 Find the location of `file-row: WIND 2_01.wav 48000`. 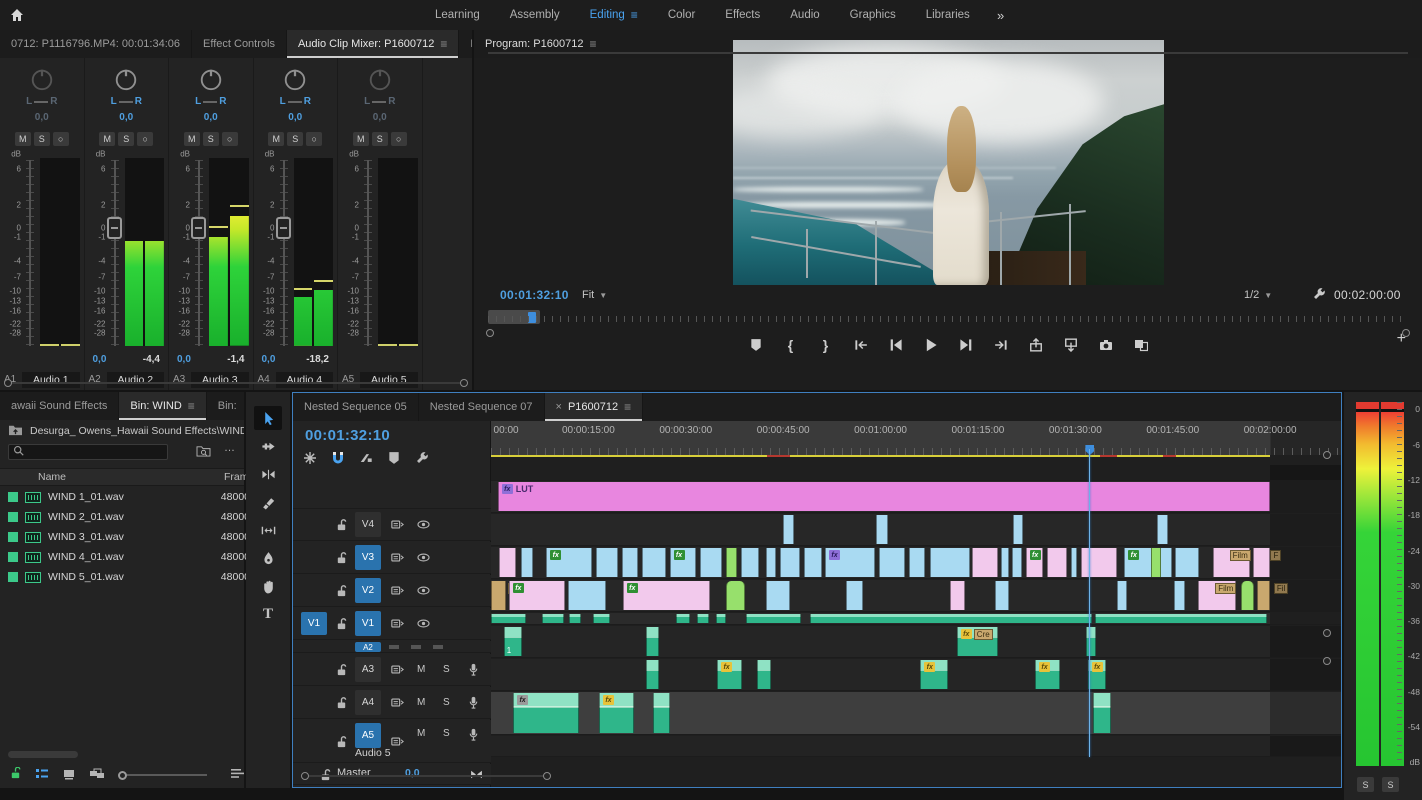

file-row: WIND 2_01.wav 48000 is located at coordinates (125, 517).